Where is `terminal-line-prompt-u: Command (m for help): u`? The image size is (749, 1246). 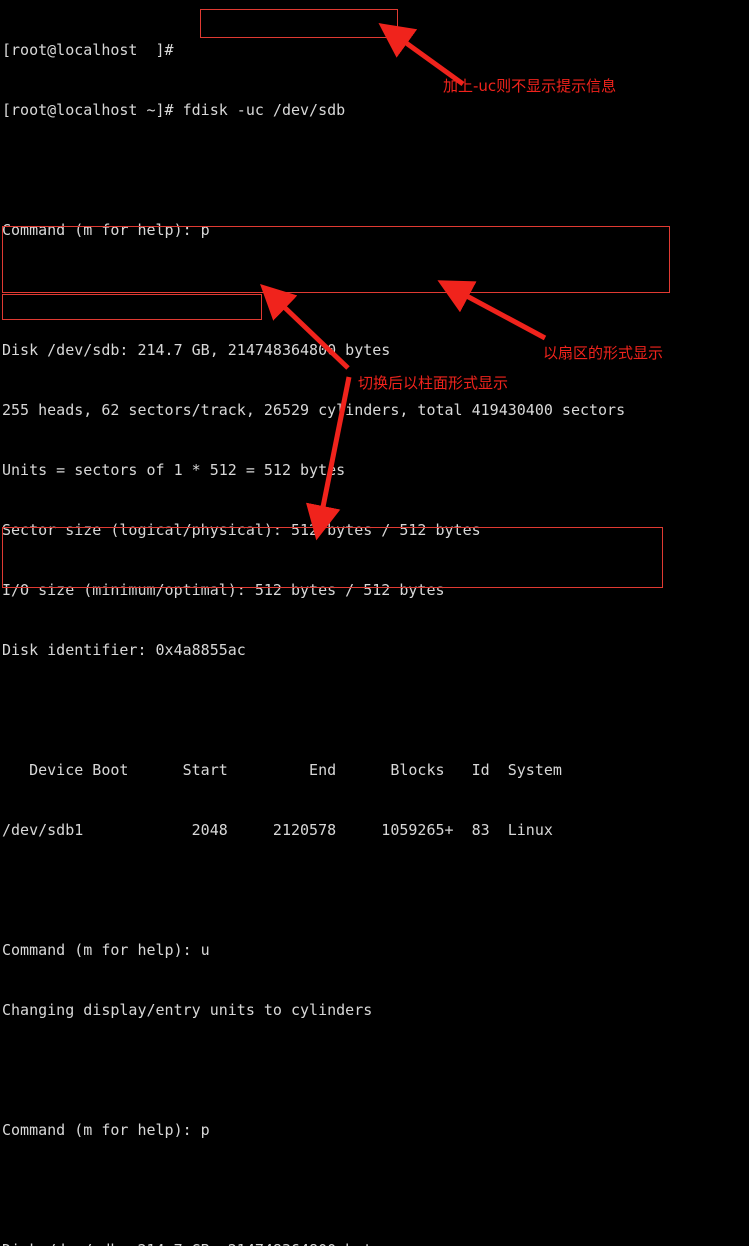 terminal-line-prompt-u: Command (m for help): u is located at coordinates (106, 950).